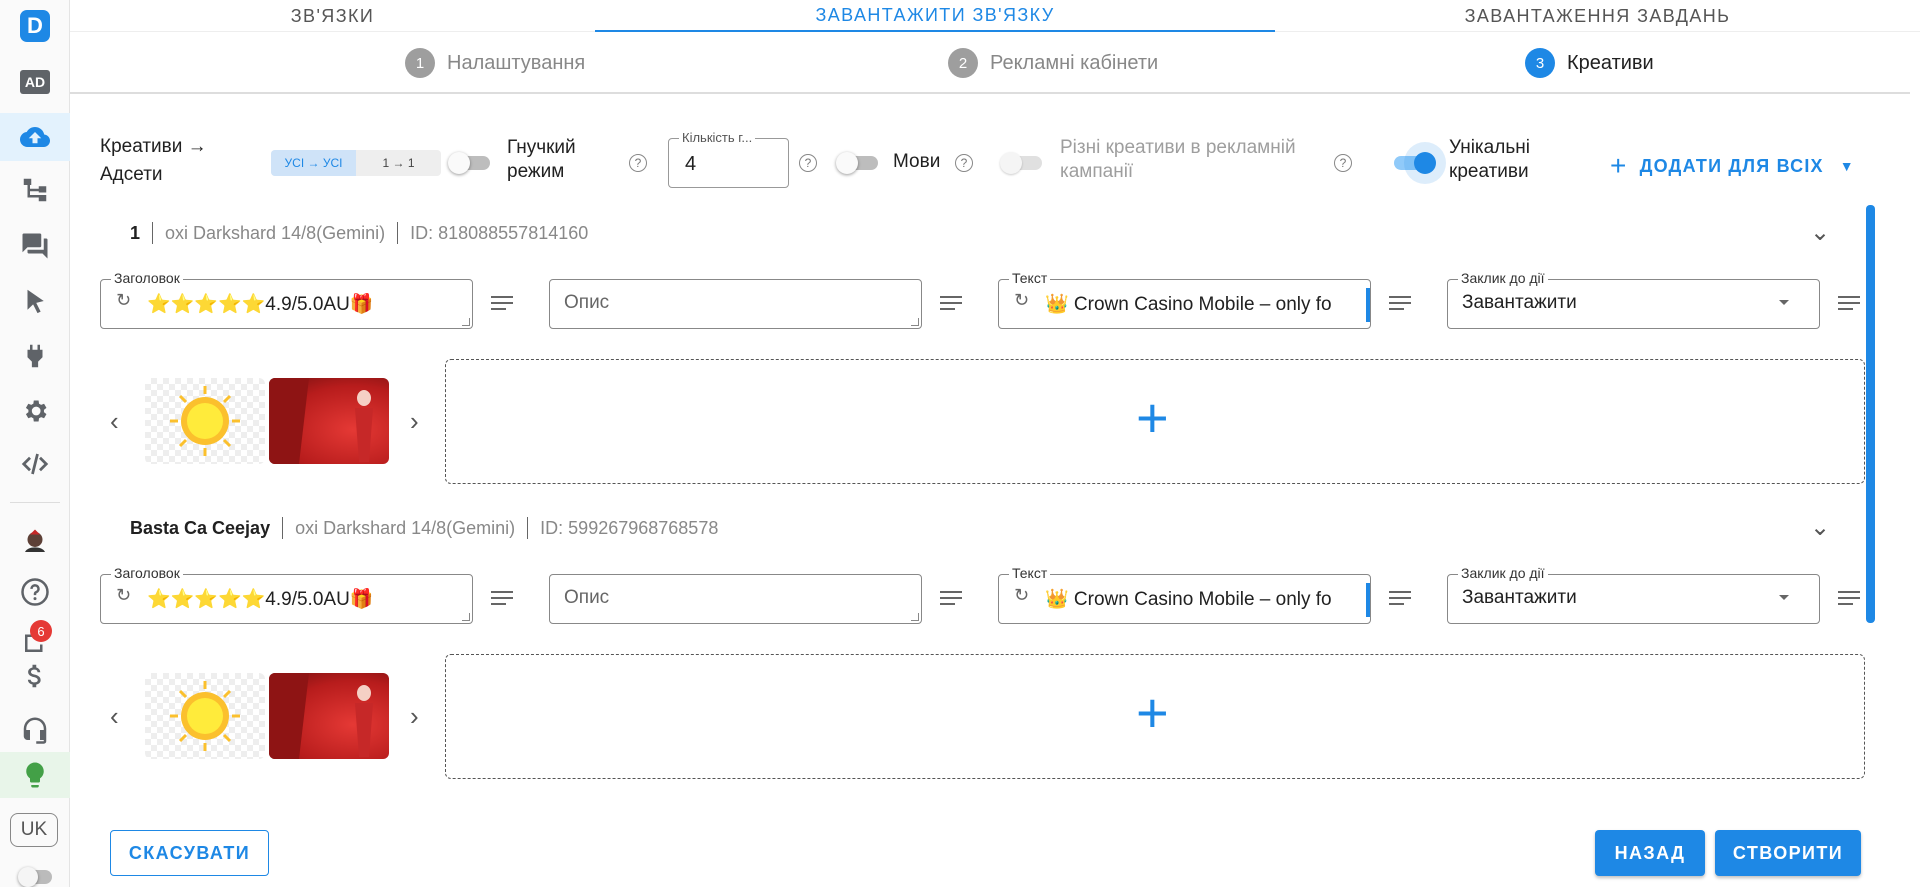 The height and width of the screenshot is (887, 1920). What do you see at coordinates (35, 592) in the screenshot?
I see `help-icon` at bounding box center [35, 592].